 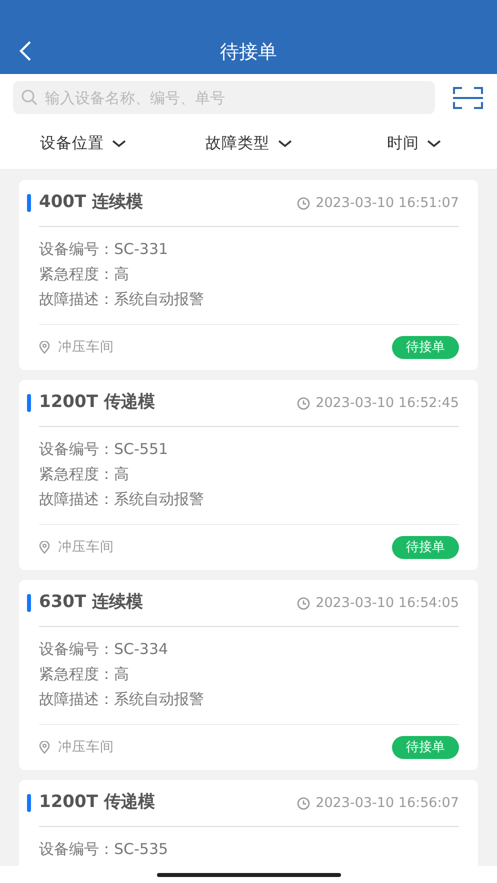 What do you see at coordinates (91, 602) in the screenshot?
I see `order-title: 630T 连续模` at bounding box center [91, 602].